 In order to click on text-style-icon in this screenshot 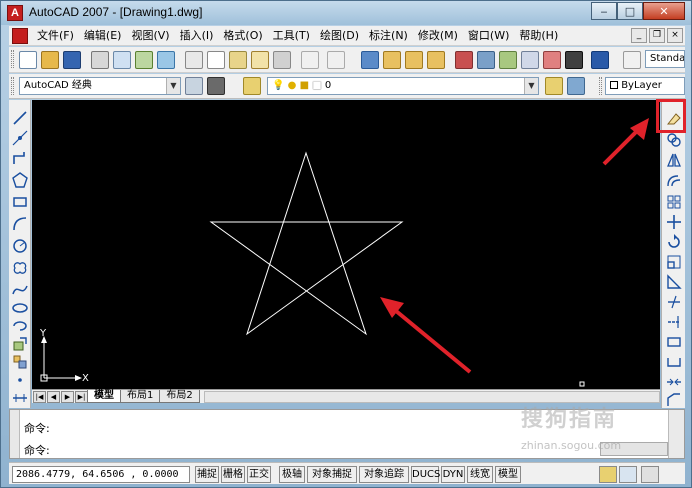, I will do `click(632, 60)`.